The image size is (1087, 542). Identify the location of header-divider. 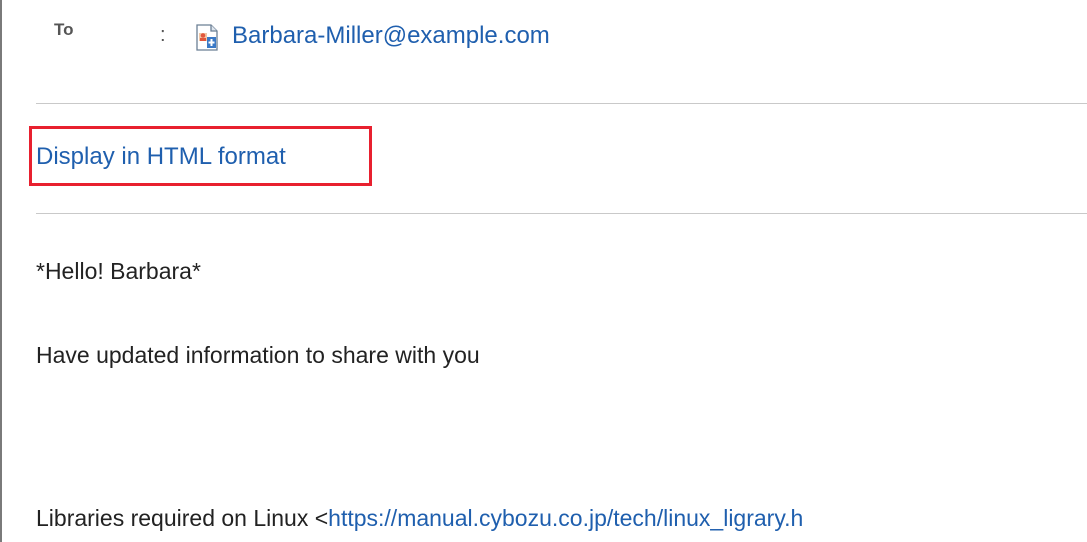
(561, 103).